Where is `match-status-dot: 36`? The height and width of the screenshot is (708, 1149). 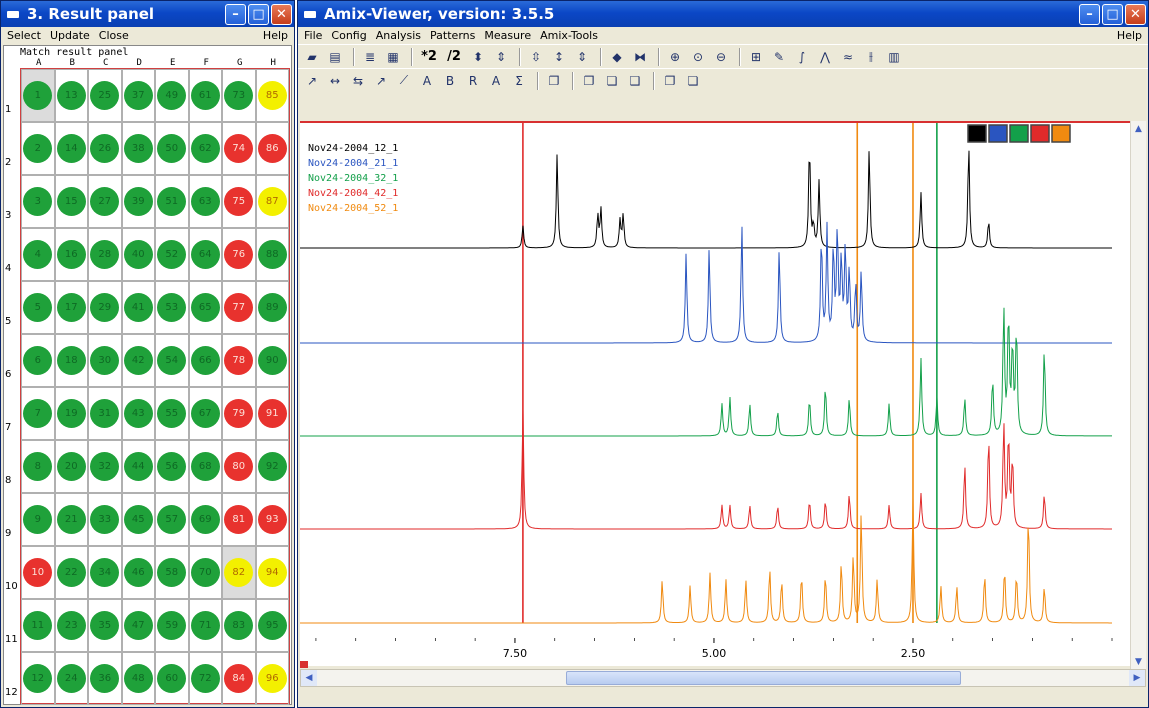 match-status-dot: 36 is located at coordinates (105, 678).